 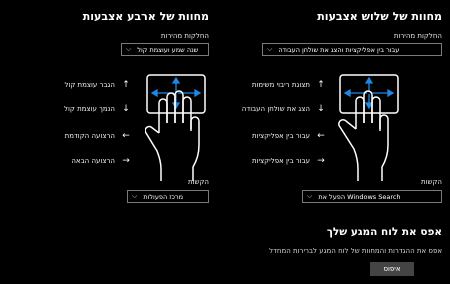 I want to click on three-row-right: → עבור בין אפליקציות, so click(x=289, y=161).